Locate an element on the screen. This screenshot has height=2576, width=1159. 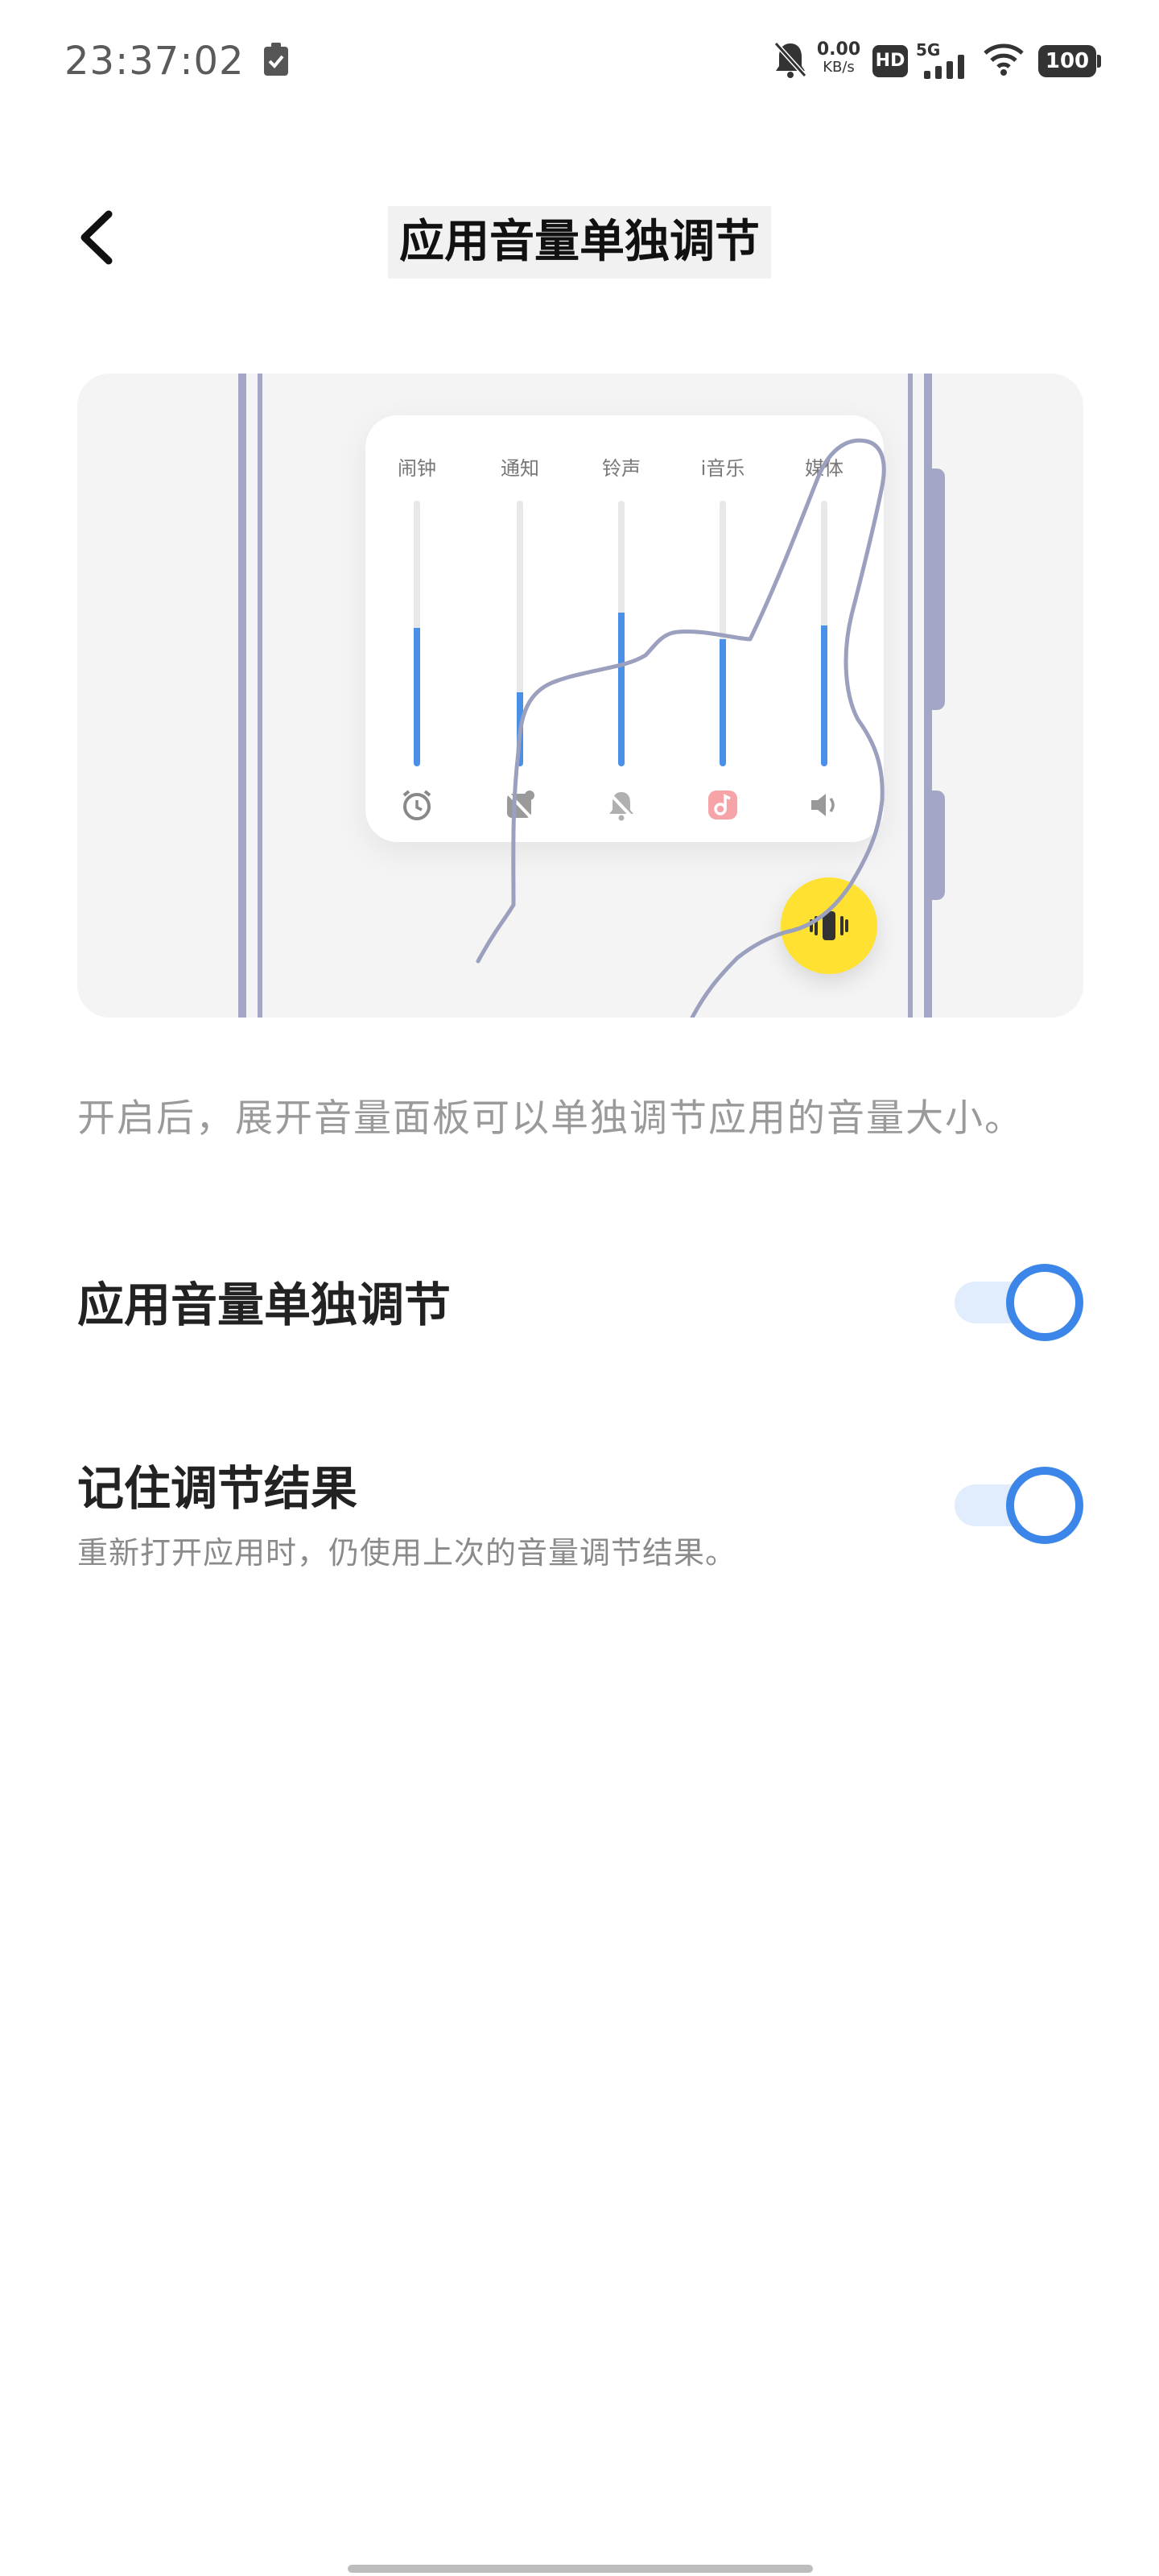
back-button is located at coordinates (96, 237).